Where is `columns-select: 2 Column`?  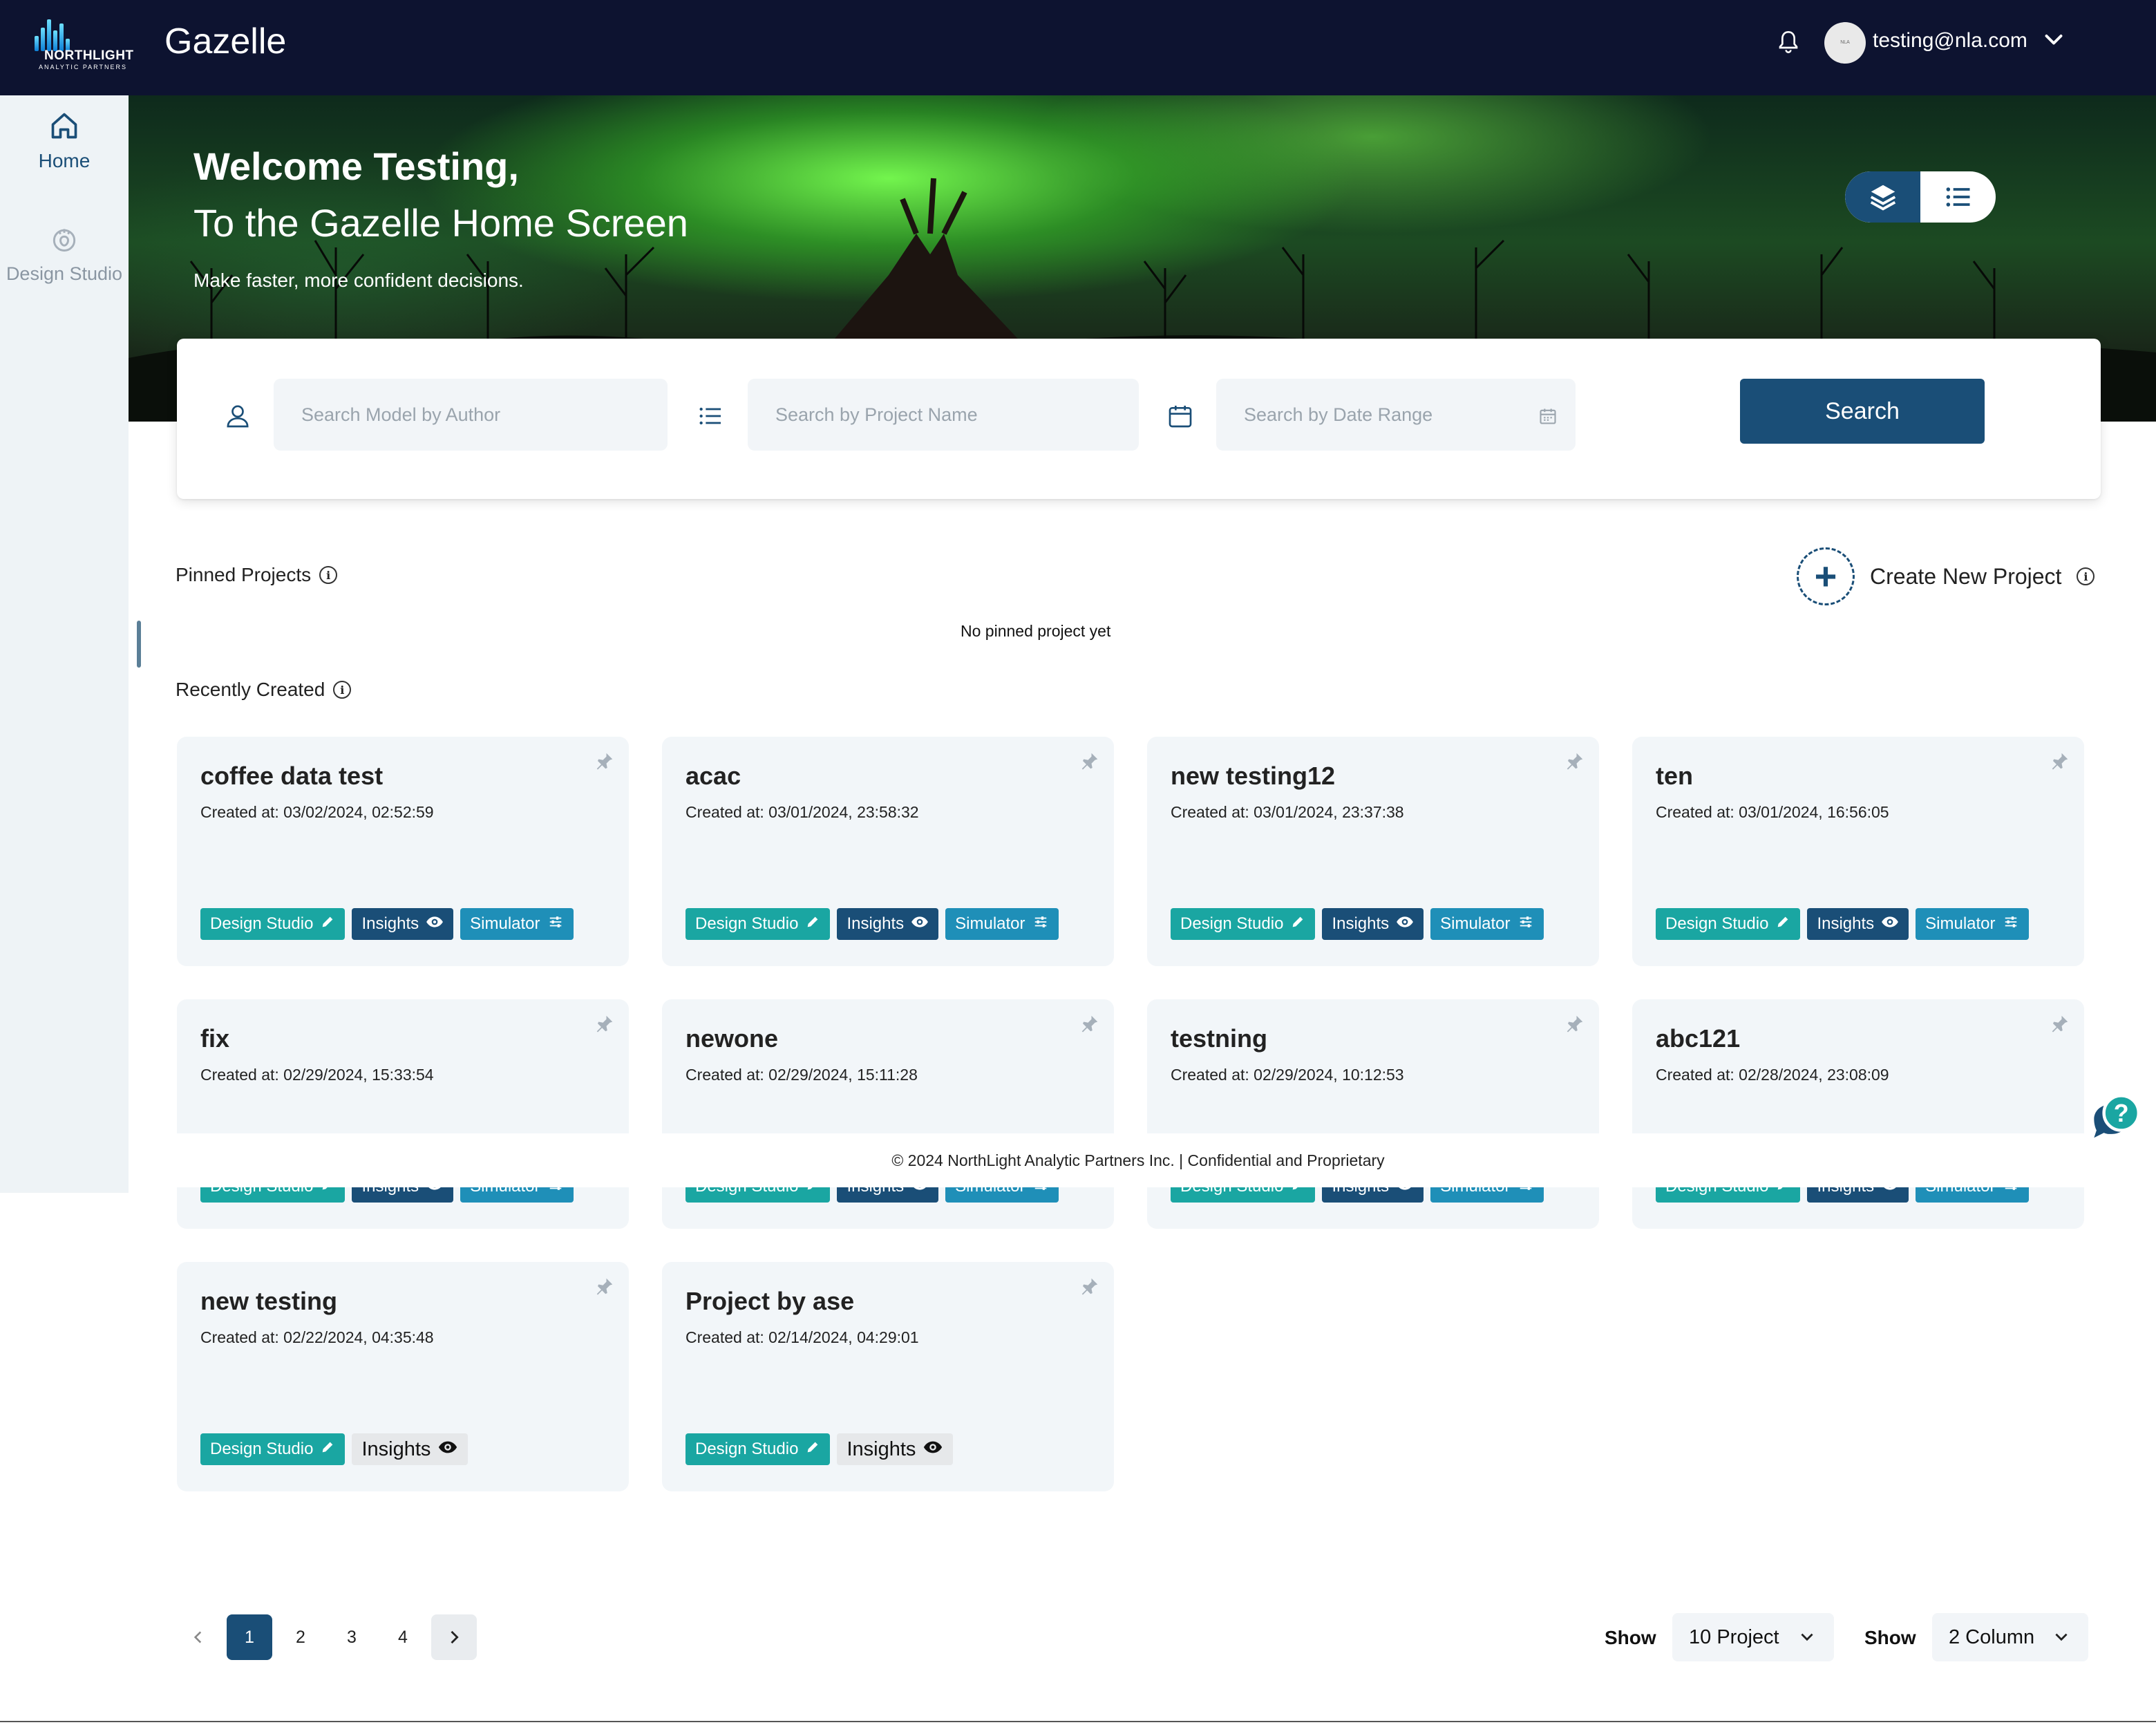
columns-select: 2 Column is located at coordinates (2010, 1637).